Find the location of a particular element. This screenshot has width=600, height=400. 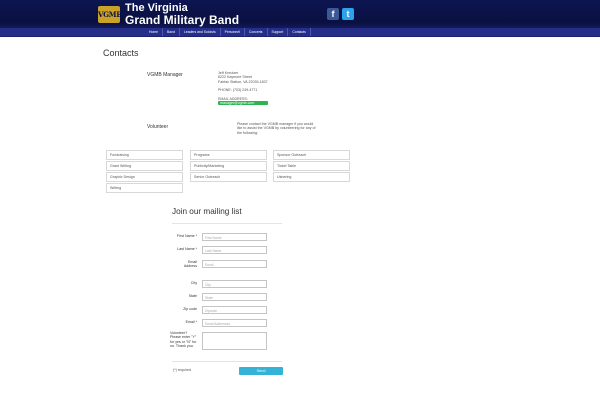

role-item: Ushering is located at coordinates (311, 177).